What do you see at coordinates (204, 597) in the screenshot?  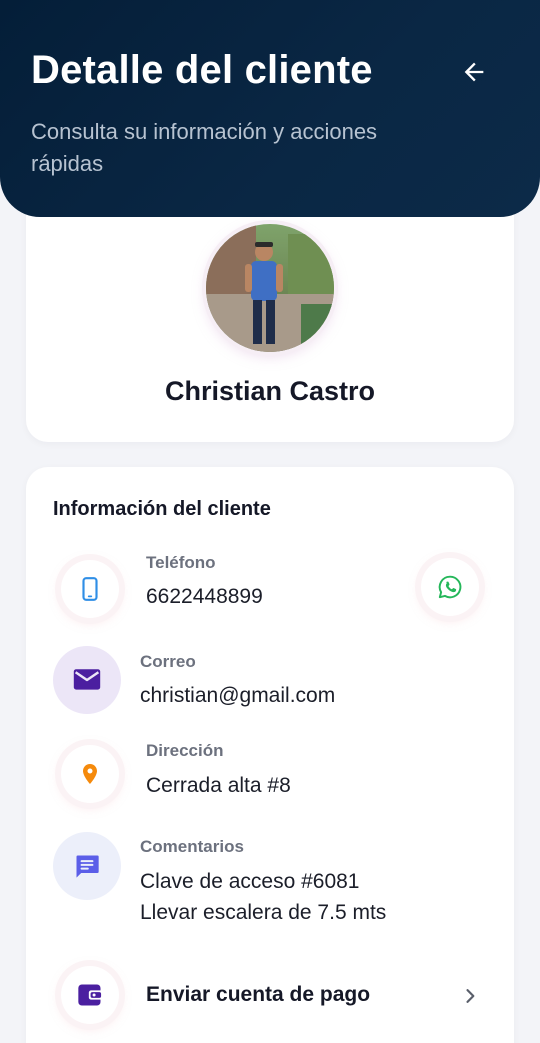 I see `phone-value: 6622448899` at bounding box center [204, 597].